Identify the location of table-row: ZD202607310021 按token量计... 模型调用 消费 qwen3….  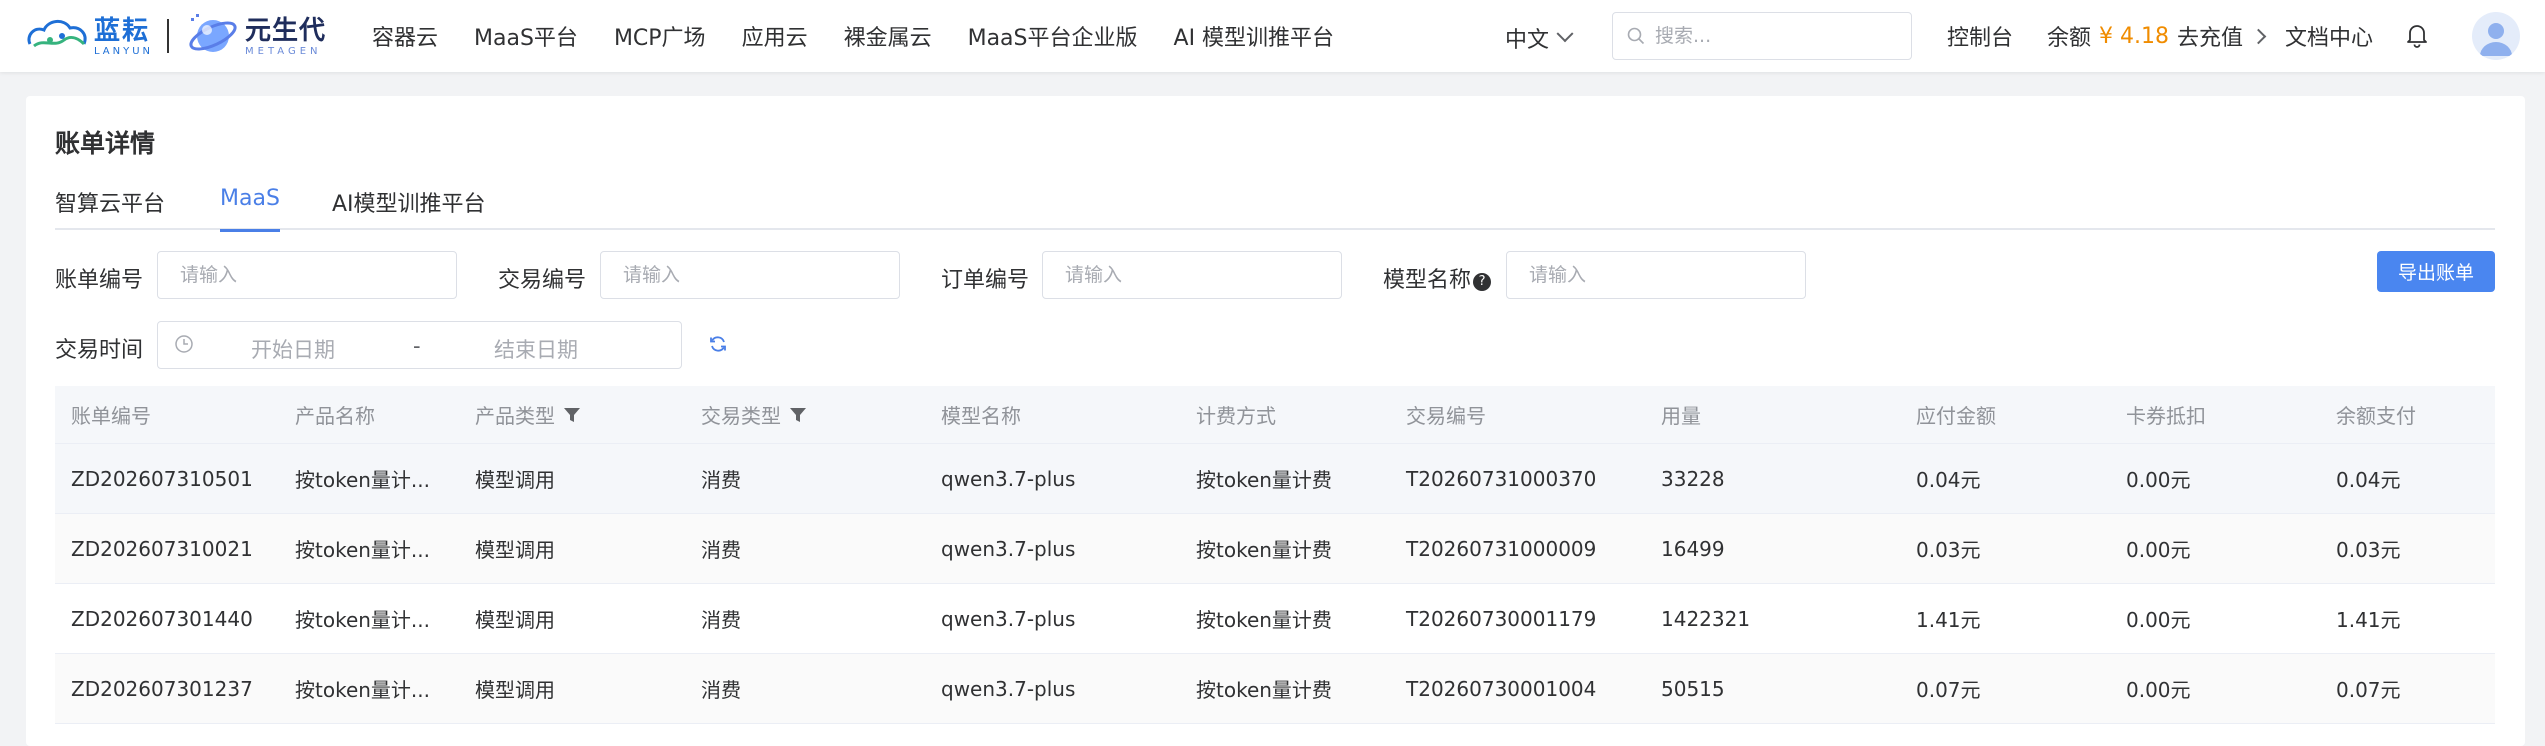
(1275, 549).